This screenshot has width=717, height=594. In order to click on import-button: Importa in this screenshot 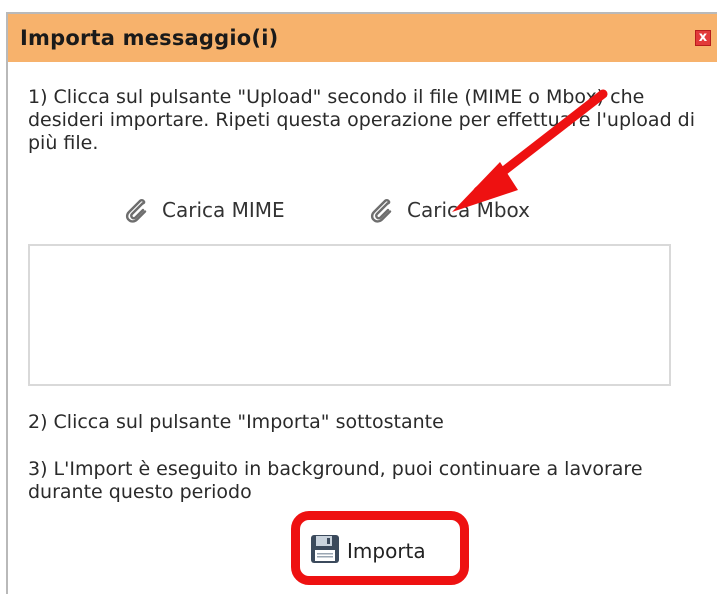, I will do `click(367, 551)`.